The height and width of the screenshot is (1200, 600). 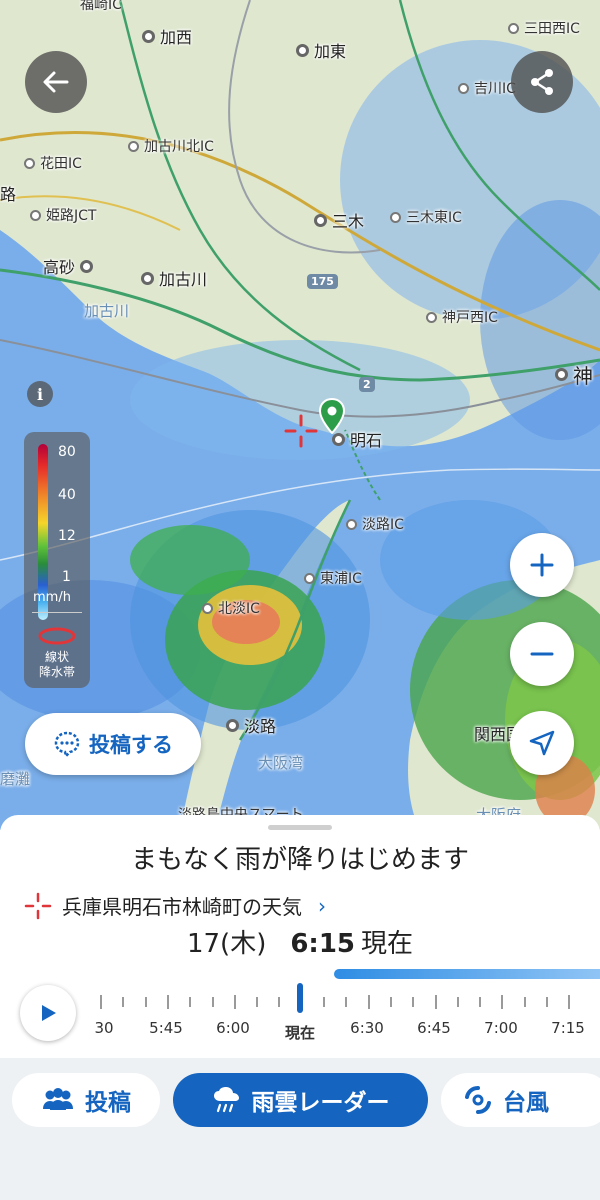 I want to click on nav-radar-tab: 雨雲レーダー, so click(x=300, y=1100).